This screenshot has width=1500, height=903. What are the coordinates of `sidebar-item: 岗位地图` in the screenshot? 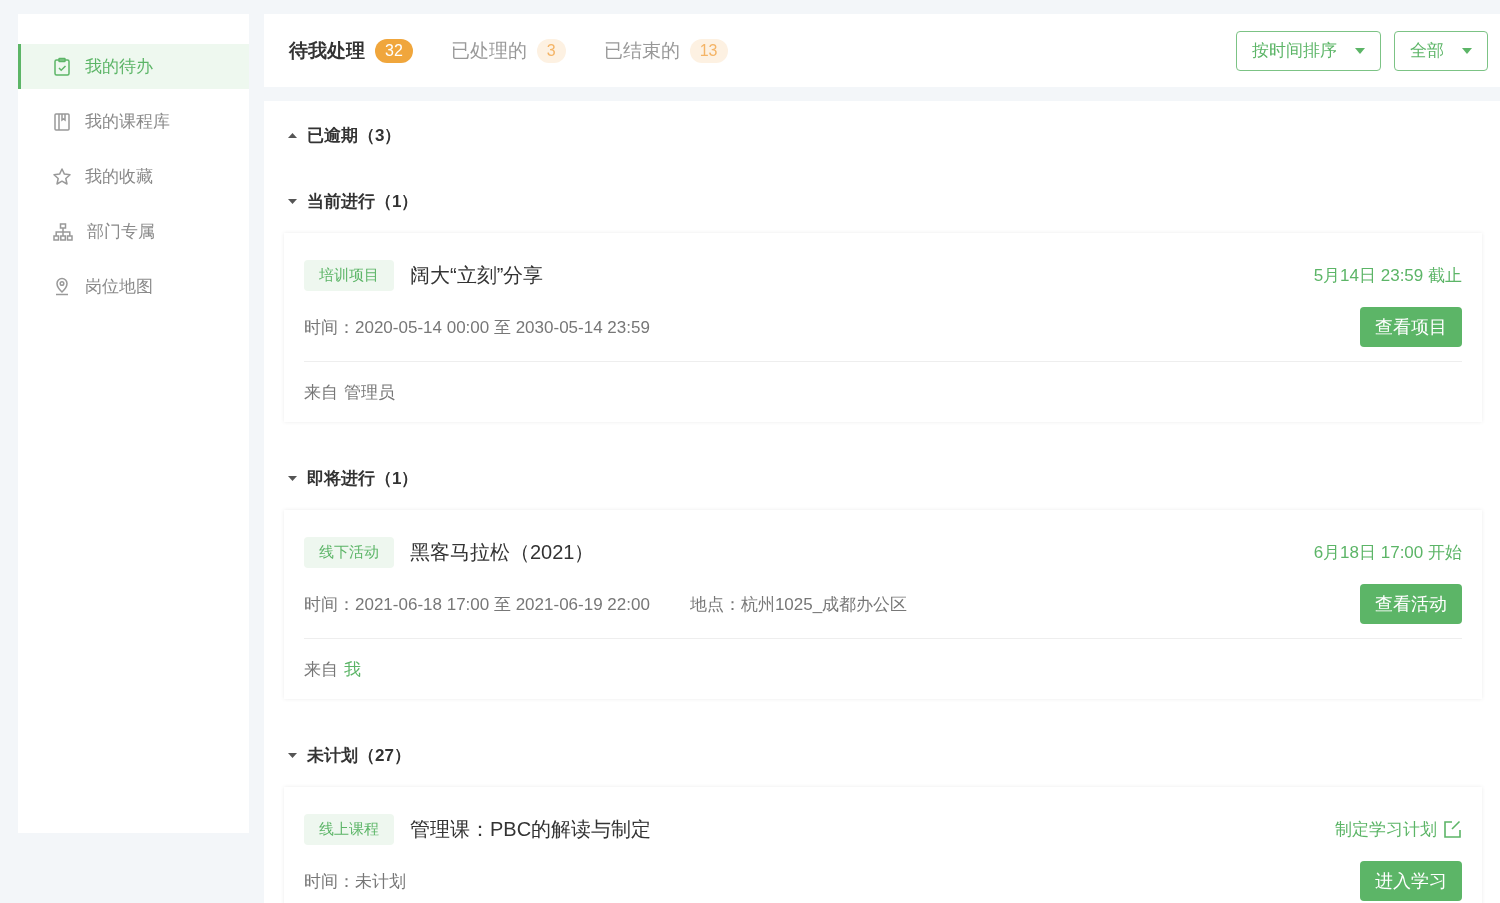 It's located at (133, 286).